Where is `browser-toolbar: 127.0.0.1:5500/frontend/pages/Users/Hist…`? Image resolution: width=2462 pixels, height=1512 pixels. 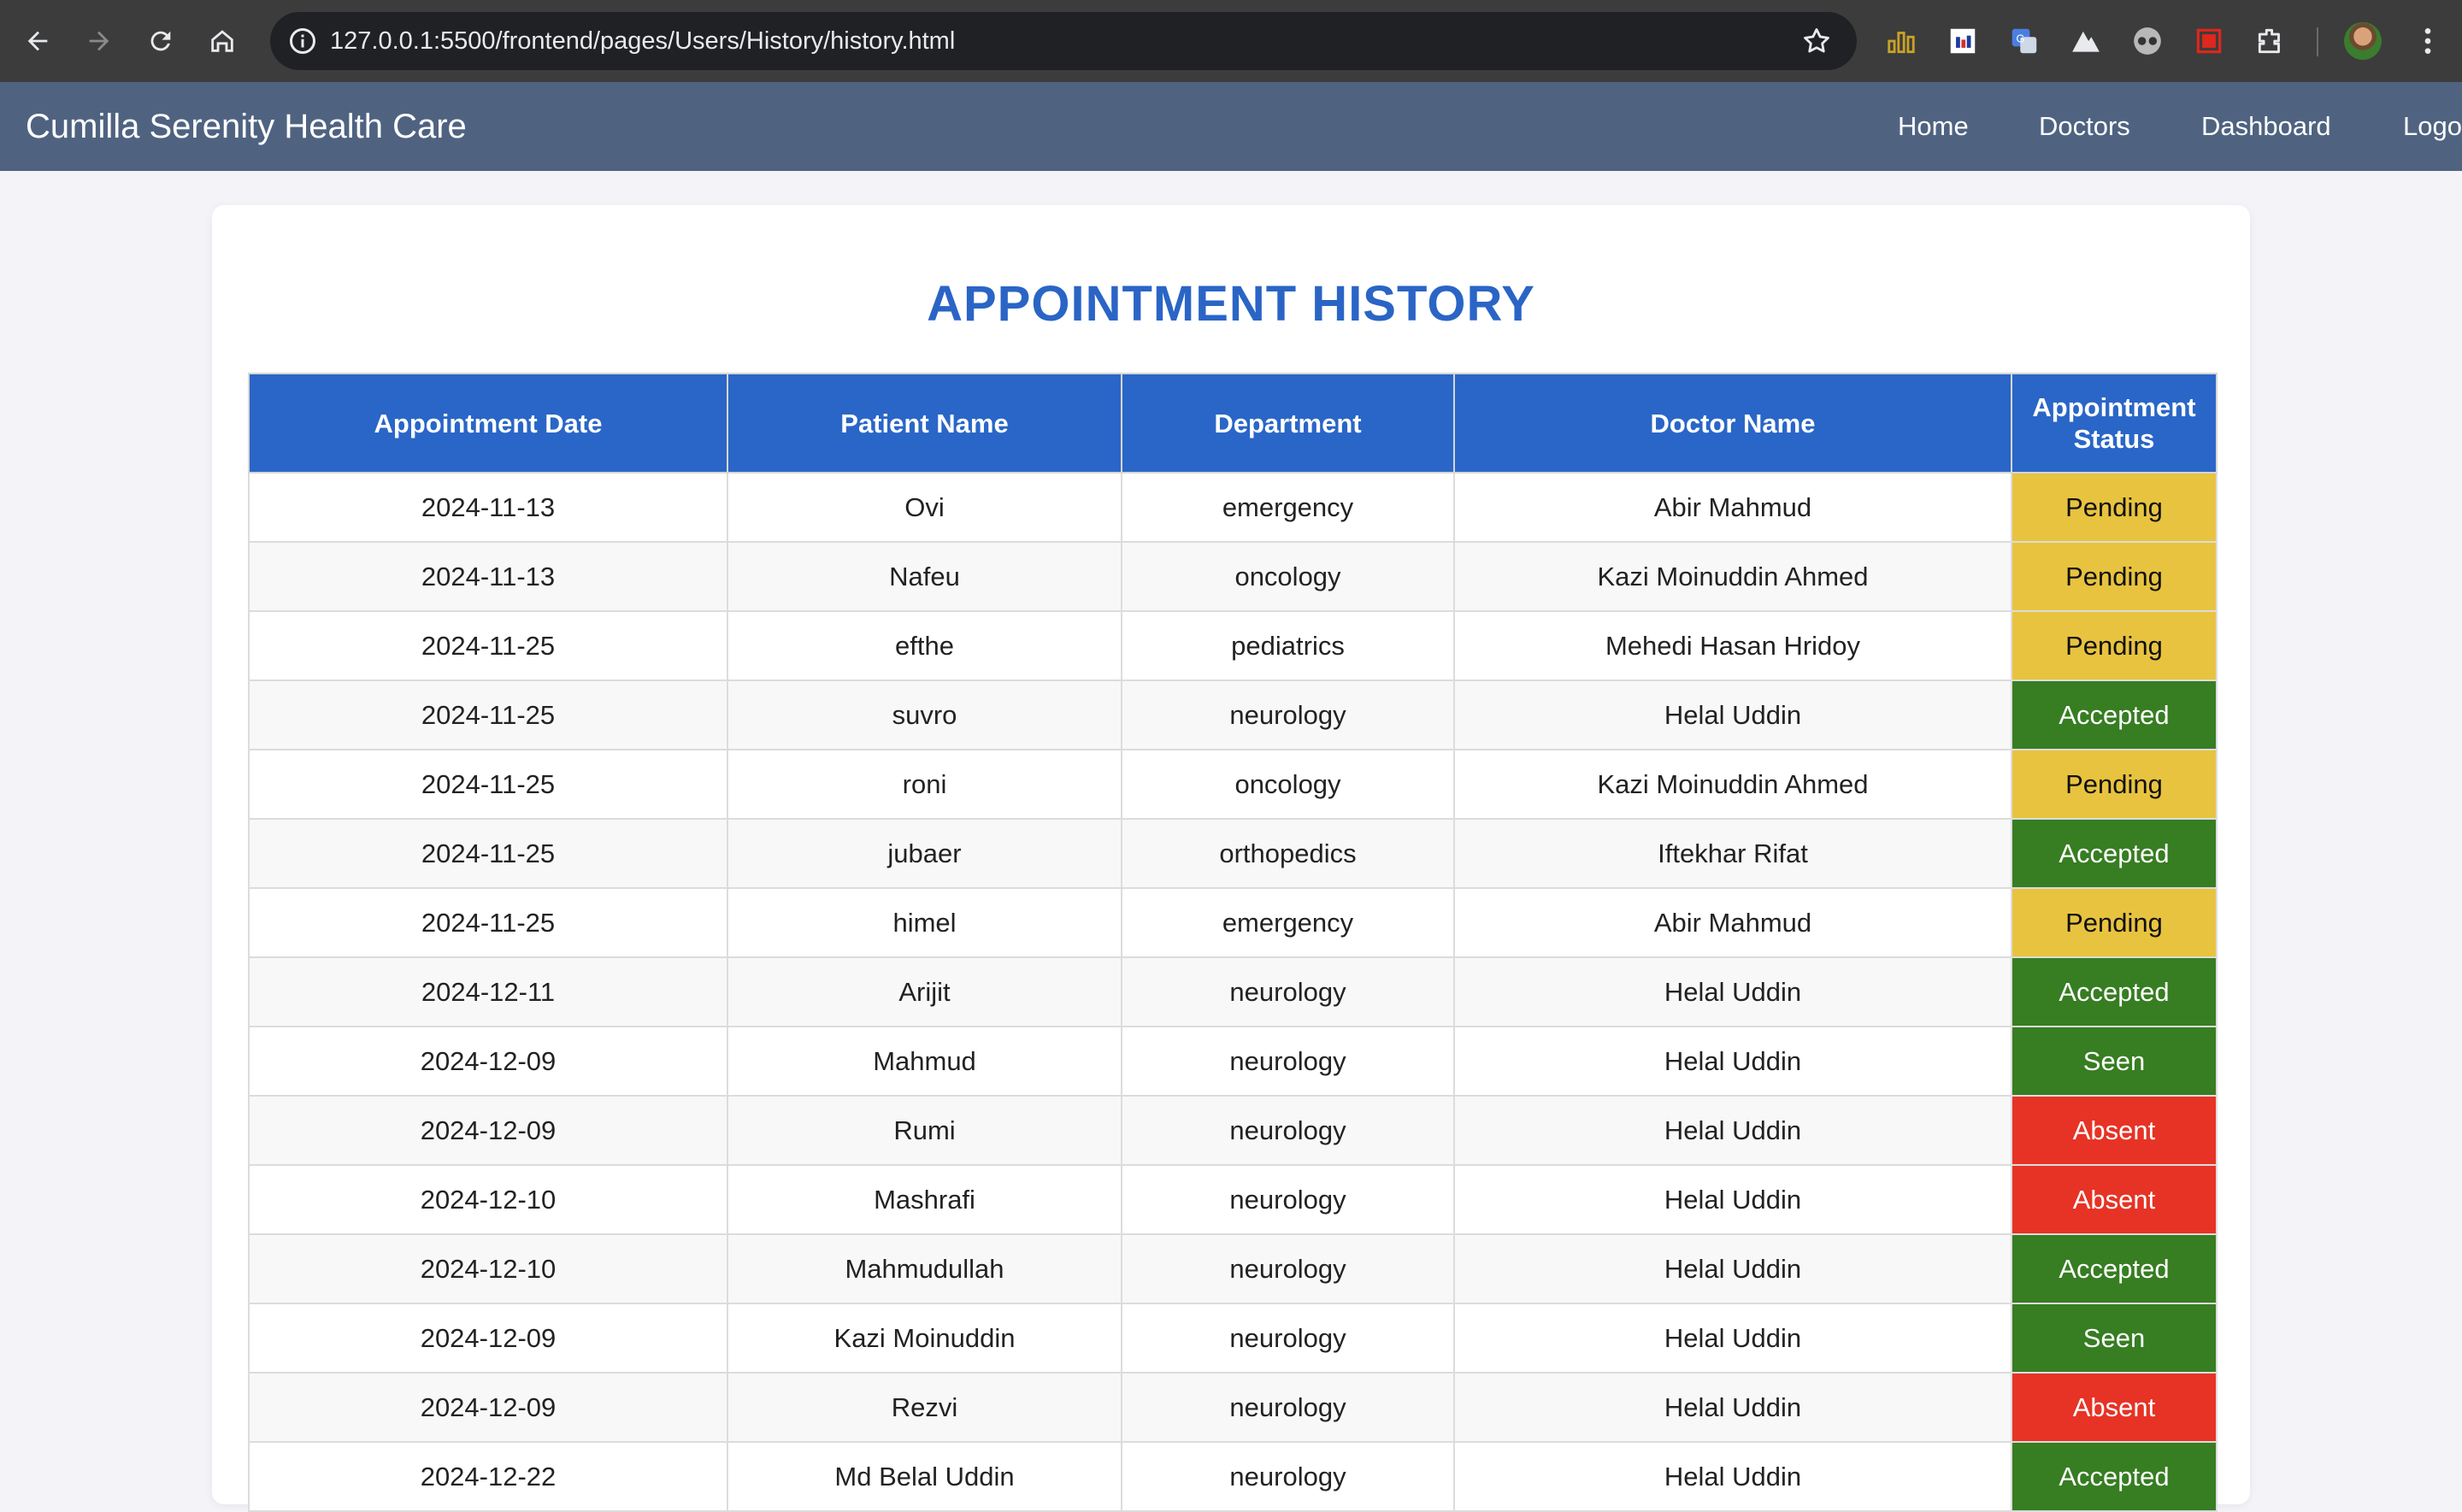
browser-toolbar: 127.0.0.1:5500/frontend/pages/Users/Hist… is located at coordinates (1231, 41).